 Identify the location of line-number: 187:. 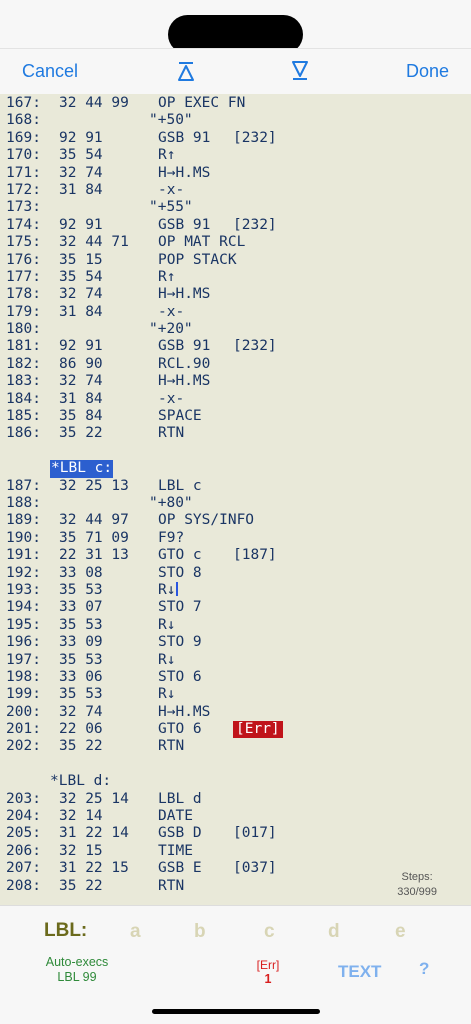
(23, 485).